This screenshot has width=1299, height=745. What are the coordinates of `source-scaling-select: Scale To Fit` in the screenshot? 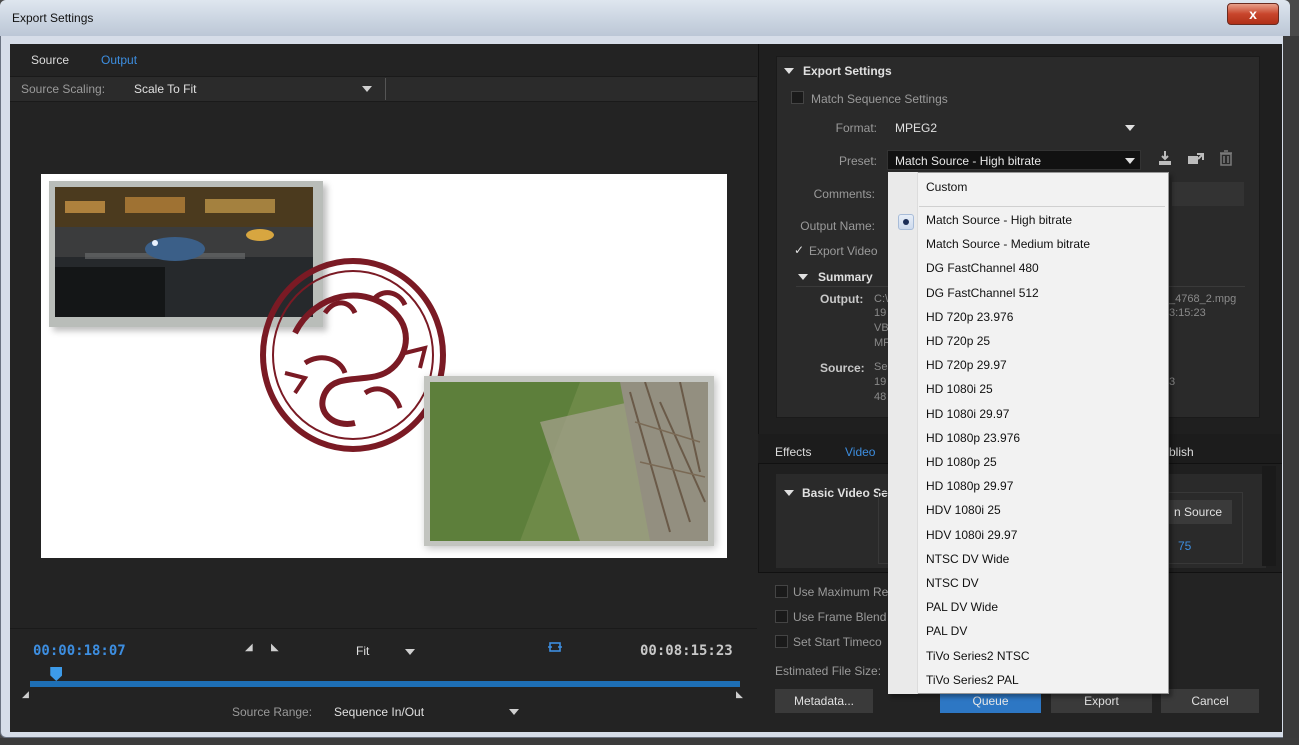 It's located at (165, 89).